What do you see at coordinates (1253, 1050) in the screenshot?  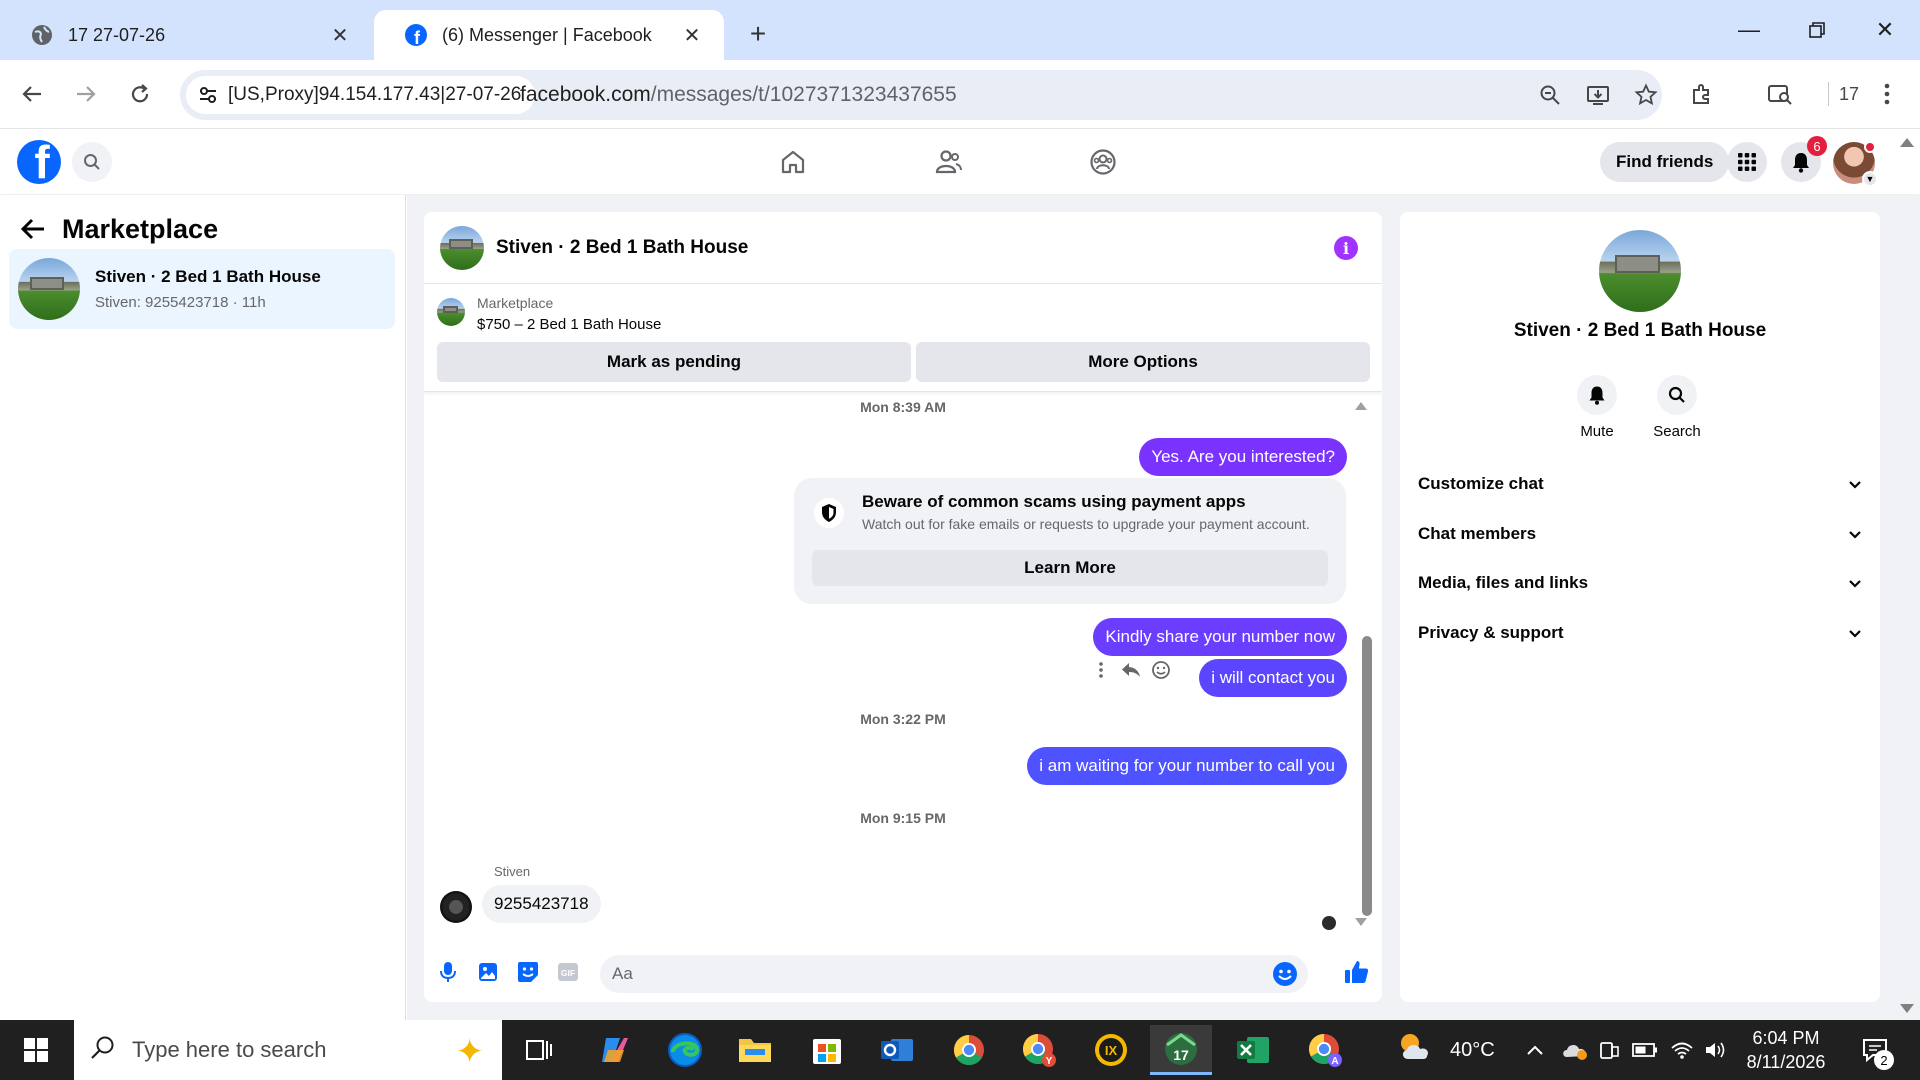 I see `excel-icon` at bounding box center [1253, 1050].